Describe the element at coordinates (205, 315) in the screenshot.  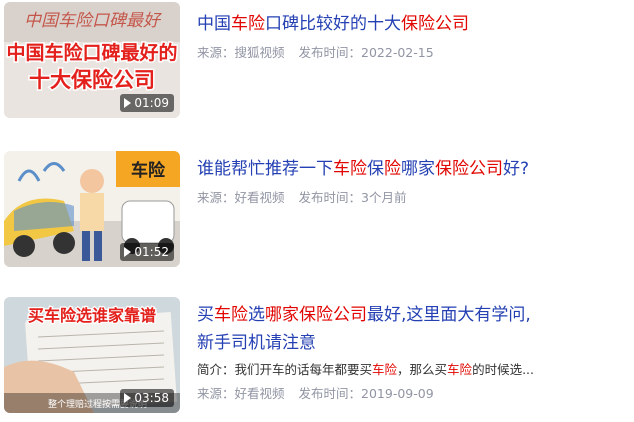
I see `title-segment: 买` at that location.